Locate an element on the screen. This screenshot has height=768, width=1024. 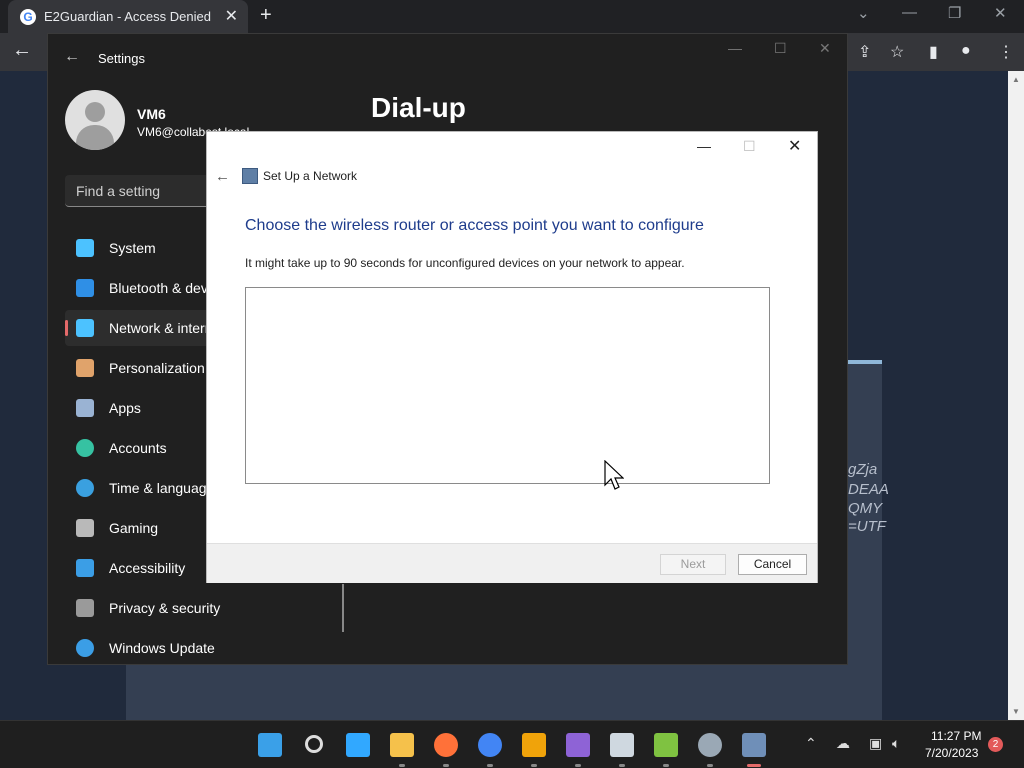
share-icon: ⇪ is located at coordinates (864, 52).